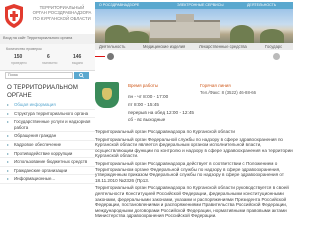 The height and width of the screenshot is (240, 320). Describe the element at coordinates (185, 26) in the screenshot. I see `building-image` at that location.